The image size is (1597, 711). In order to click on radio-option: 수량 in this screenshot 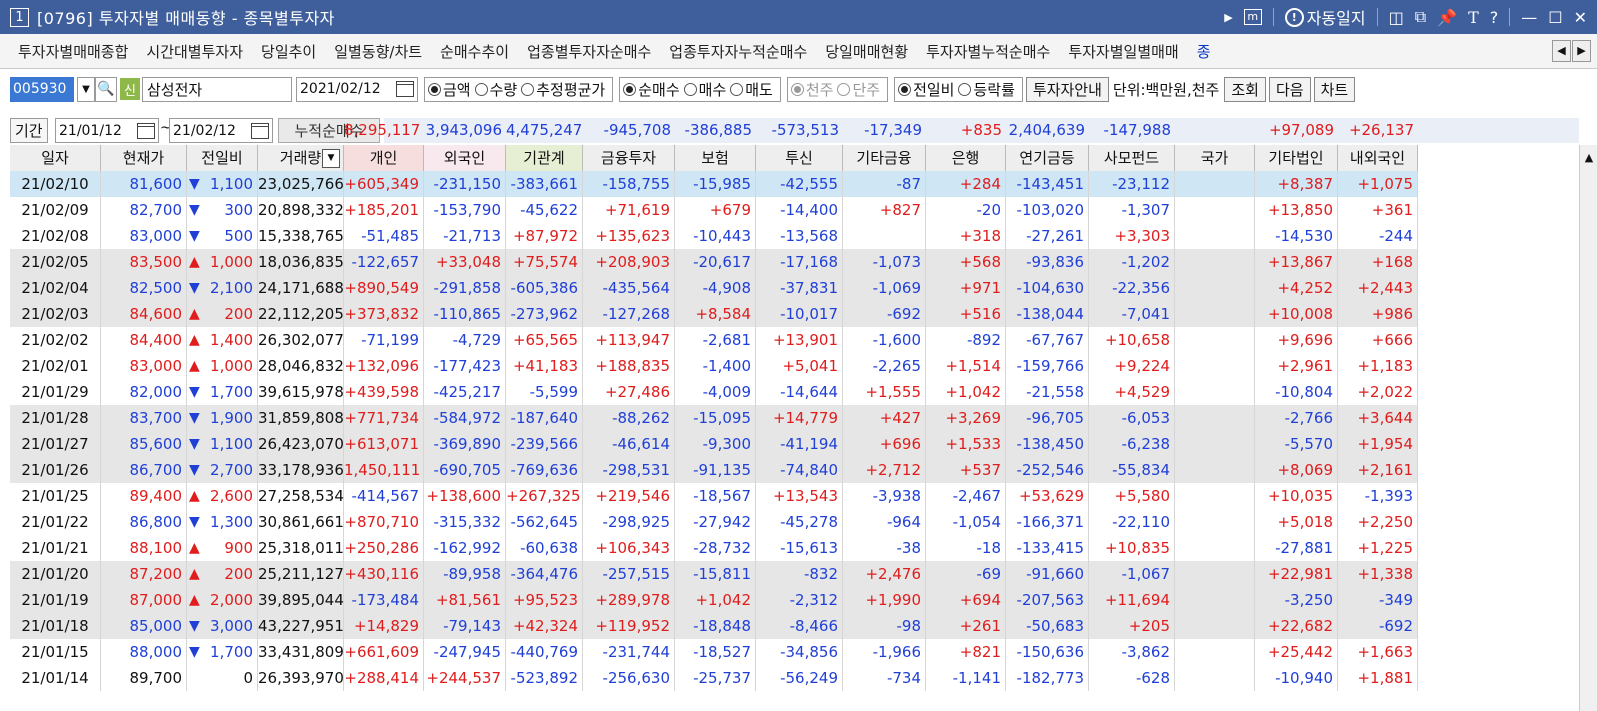, I will do `click(495, 89)`.